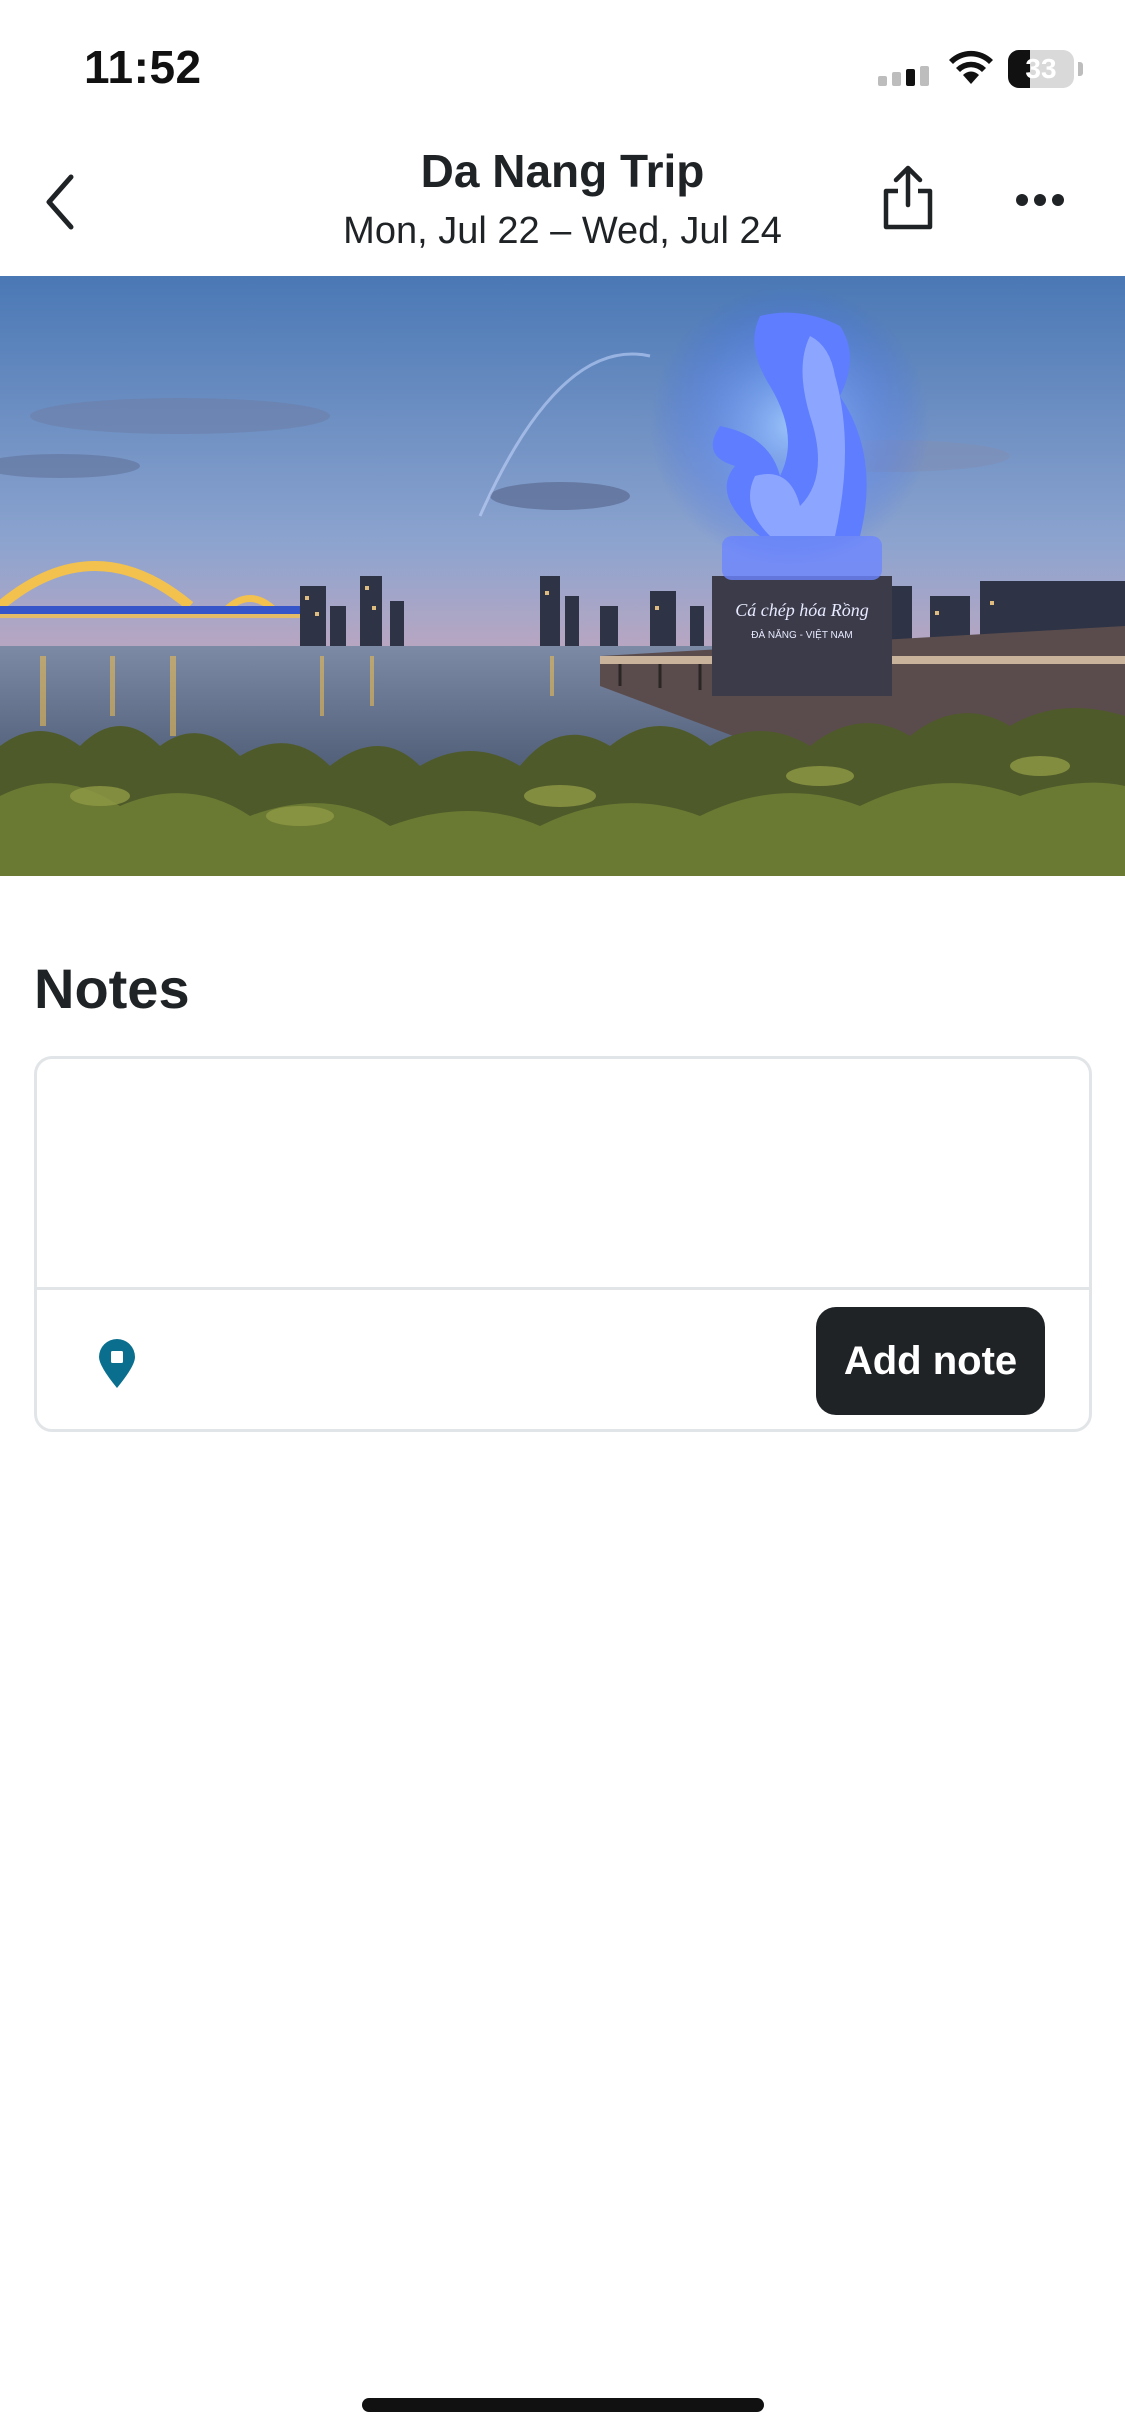 The height and width of the screenshot is (2436, 1125). Describe the element at coordinates (563, 1173) in the screenshot. I see `note-input` at that location.